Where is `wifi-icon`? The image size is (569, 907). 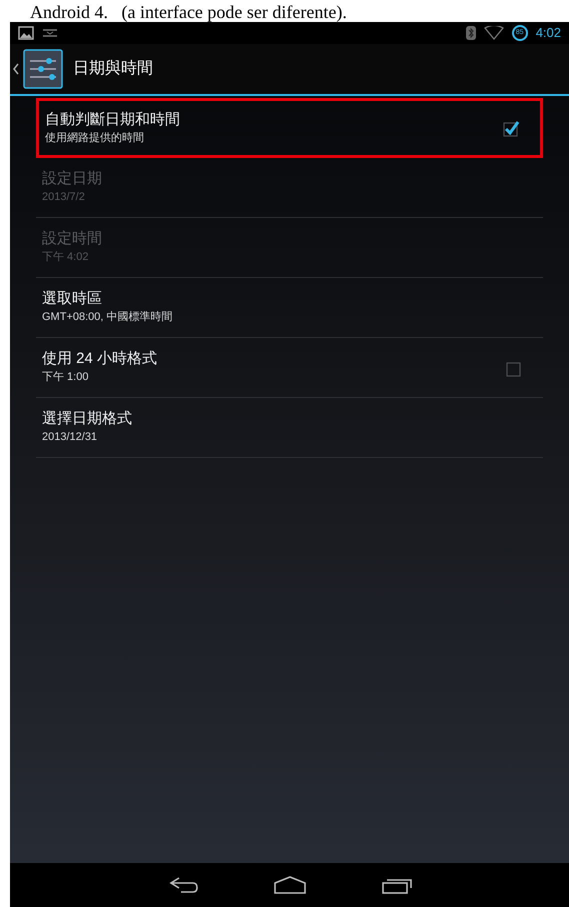 wifi-icon is located at coordinates (494, 33).